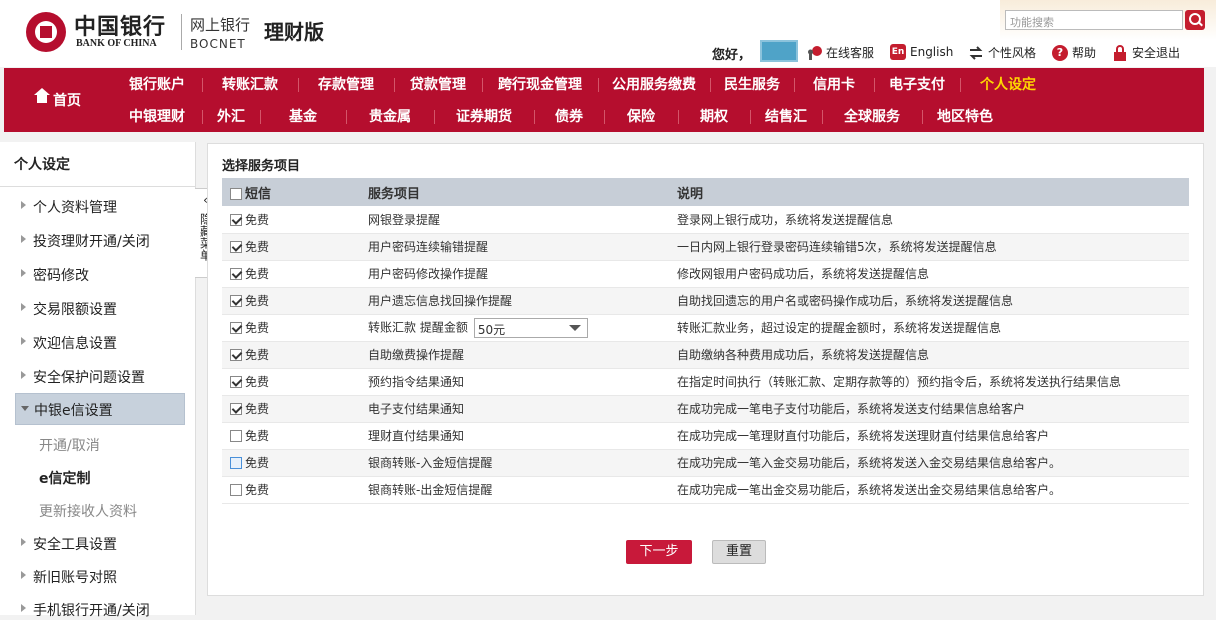 The image size is (1216, 620). I want to click on service-cell: 理财直付结果通知, so click(522, 436).